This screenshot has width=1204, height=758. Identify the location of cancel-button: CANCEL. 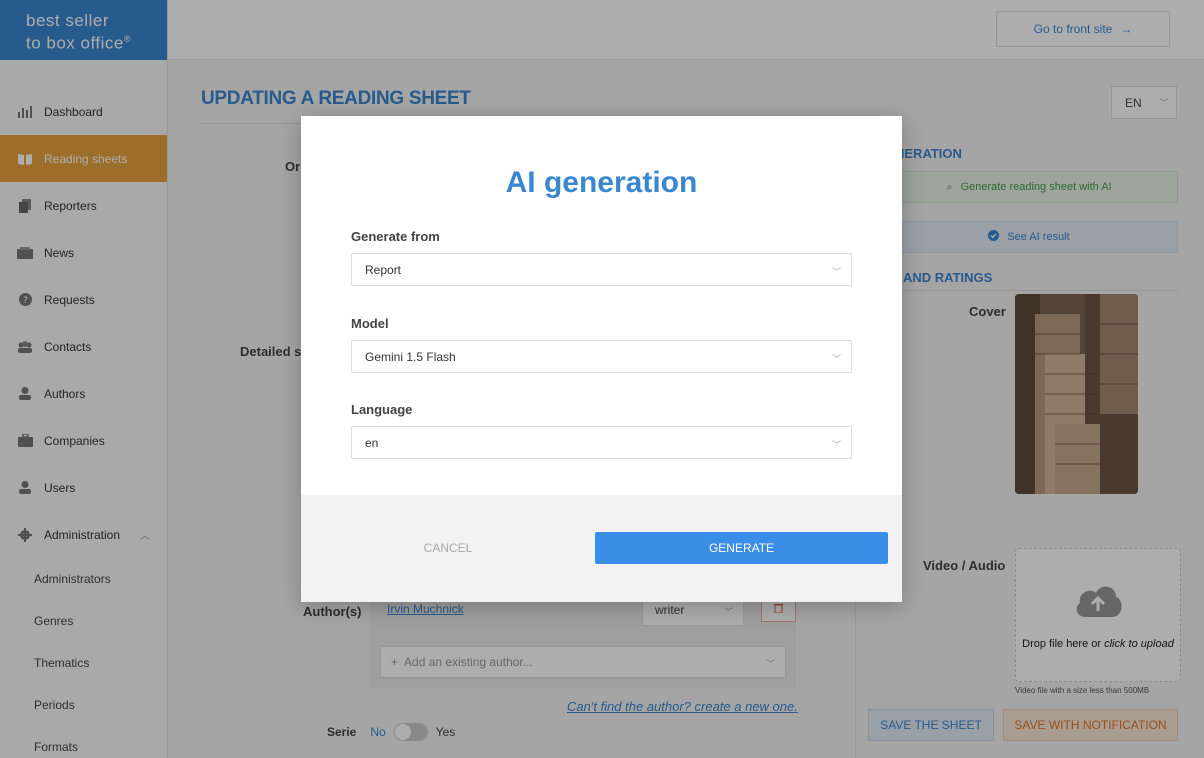
(448, 548).